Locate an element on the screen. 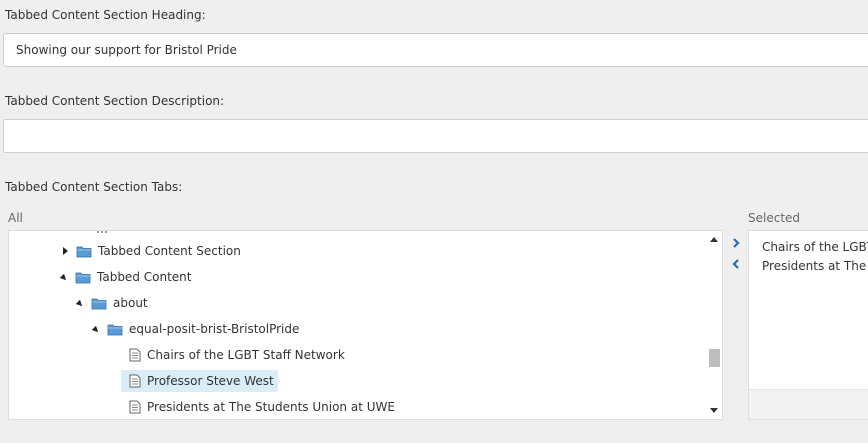  tree-item-label: Tabbed Content is located at coordinates (144, 277).